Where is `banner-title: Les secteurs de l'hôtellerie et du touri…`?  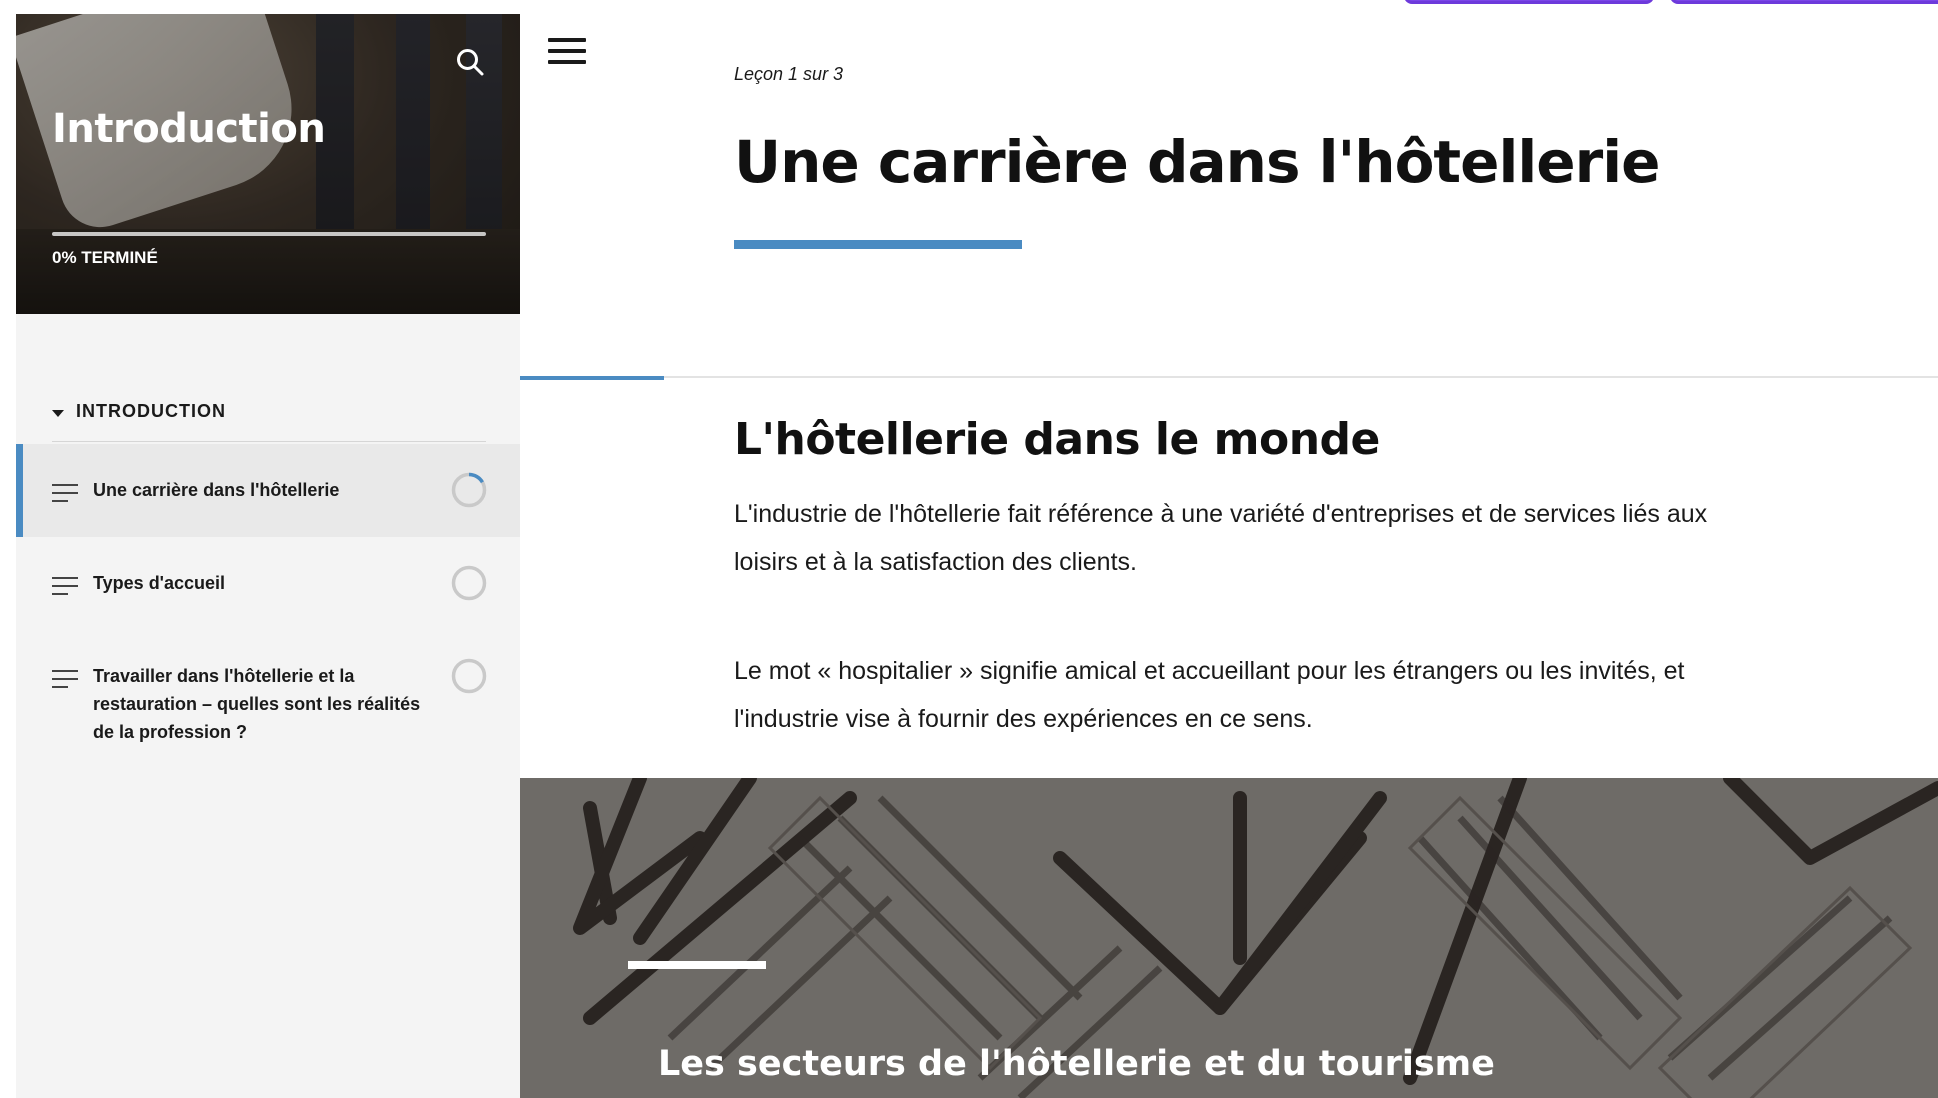 banner-title: Les secteurs de l'hôtellerie et du touri… is located at coordinates (1076, 1064).